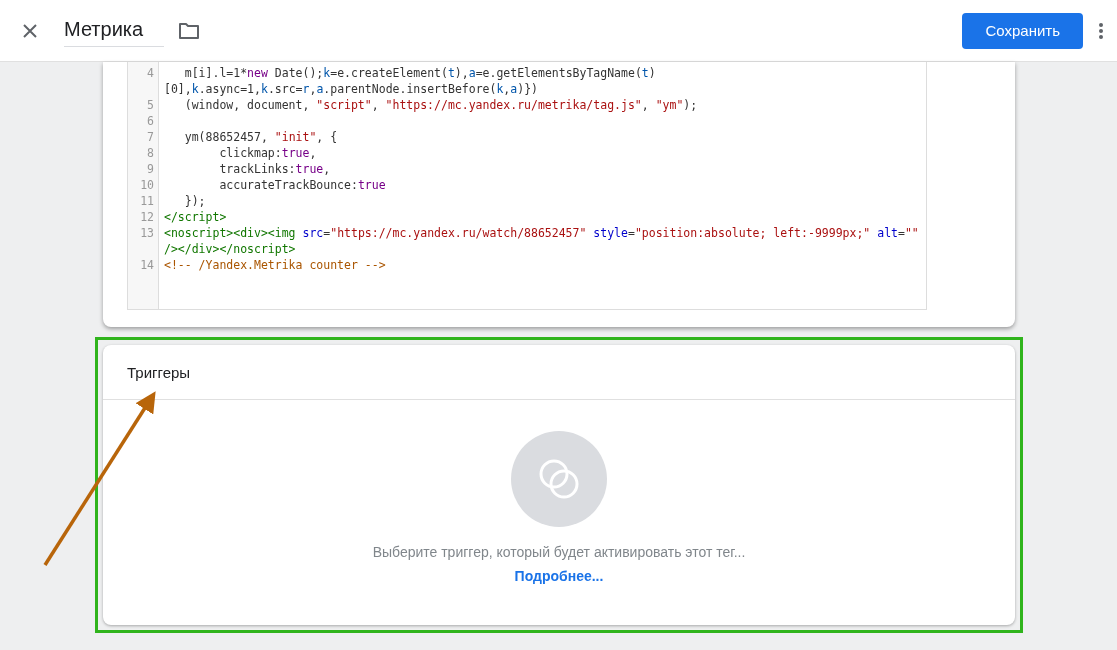  I want to click on line-number: 13, so click(147, 233).